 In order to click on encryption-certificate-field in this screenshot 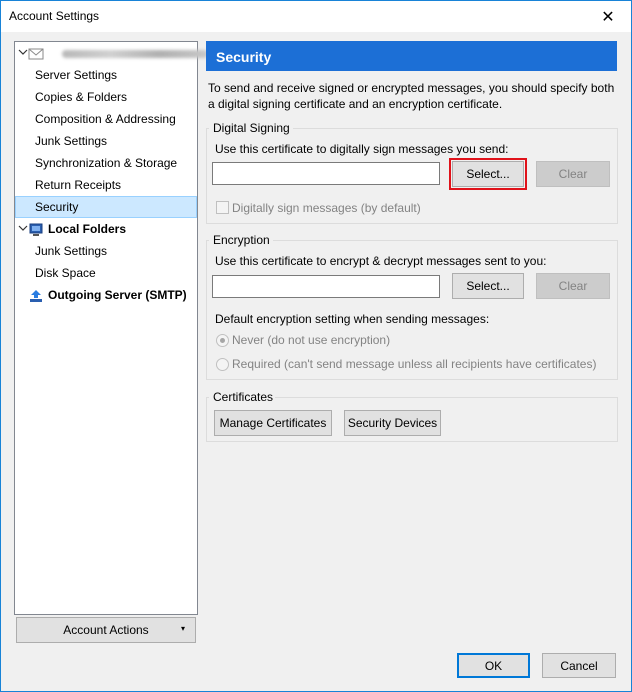, I will do `click(326, 286)`.